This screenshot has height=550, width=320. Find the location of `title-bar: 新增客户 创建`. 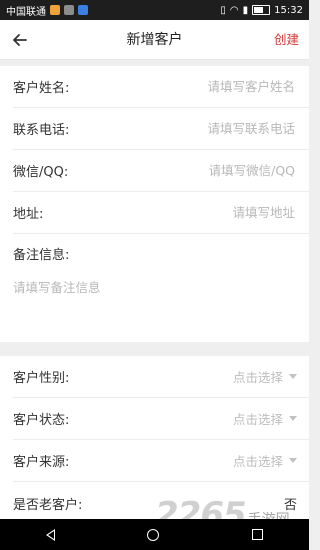

title-bar: 新增客户 创建 is located at coordinates (154, 40).